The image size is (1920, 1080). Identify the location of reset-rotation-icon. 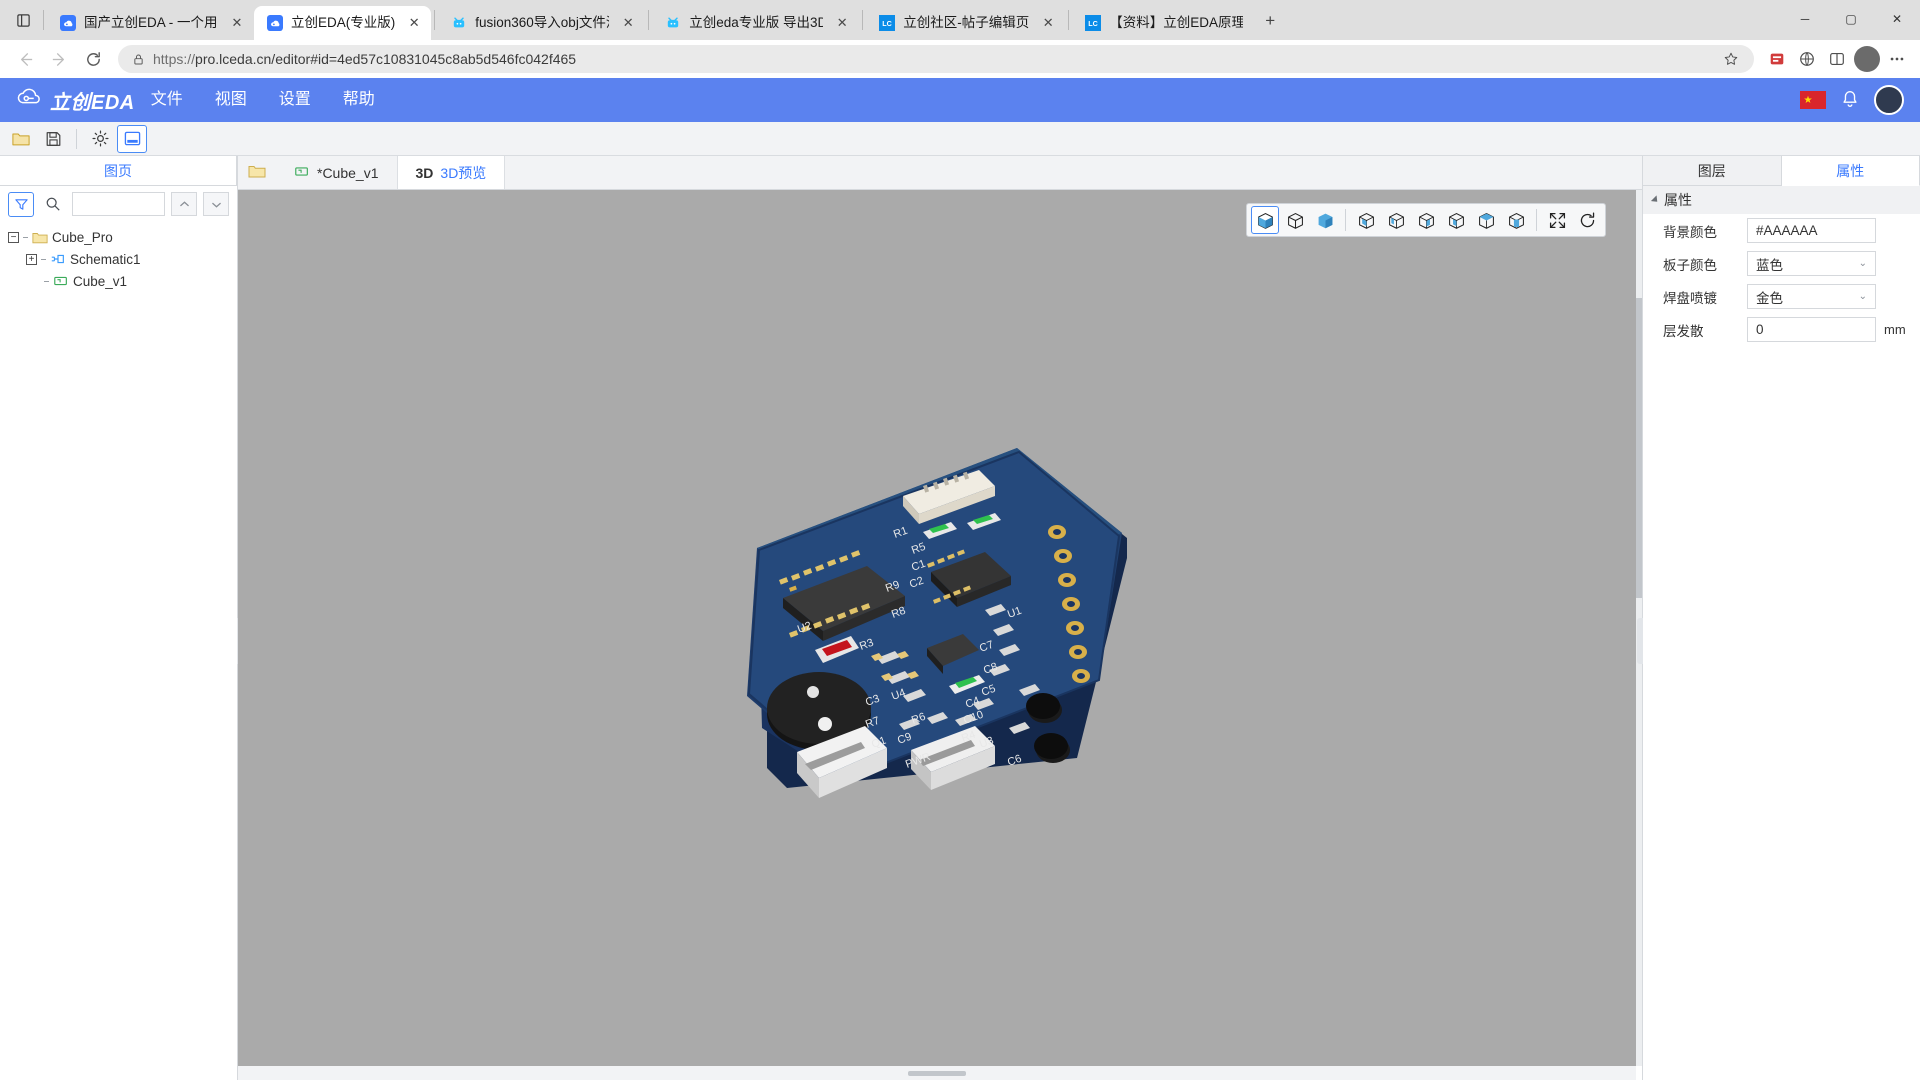
(1587, 220).